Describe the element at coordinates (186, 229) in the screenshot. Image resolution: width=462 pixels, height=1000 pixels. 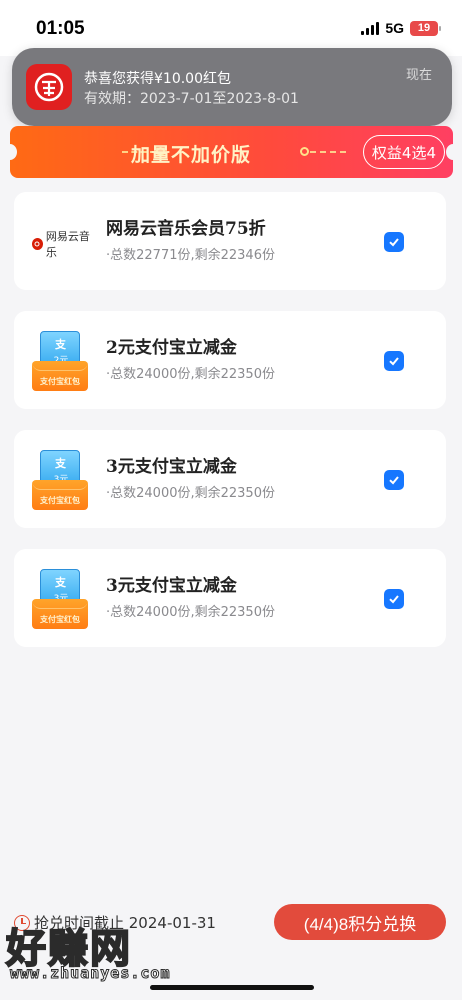
I see `benefit-title: 网易云音乐会员75折` at that location.